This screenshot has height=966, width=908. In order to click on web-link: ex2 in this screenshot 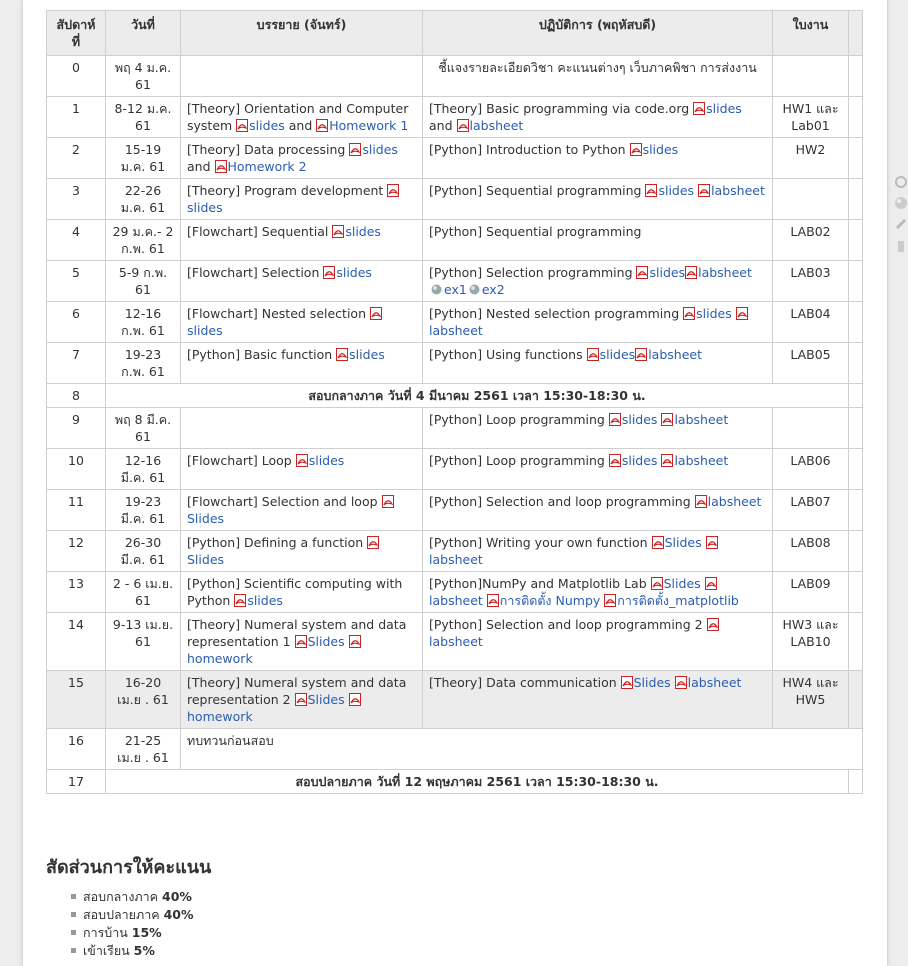, I will do `click(486, 289)`.